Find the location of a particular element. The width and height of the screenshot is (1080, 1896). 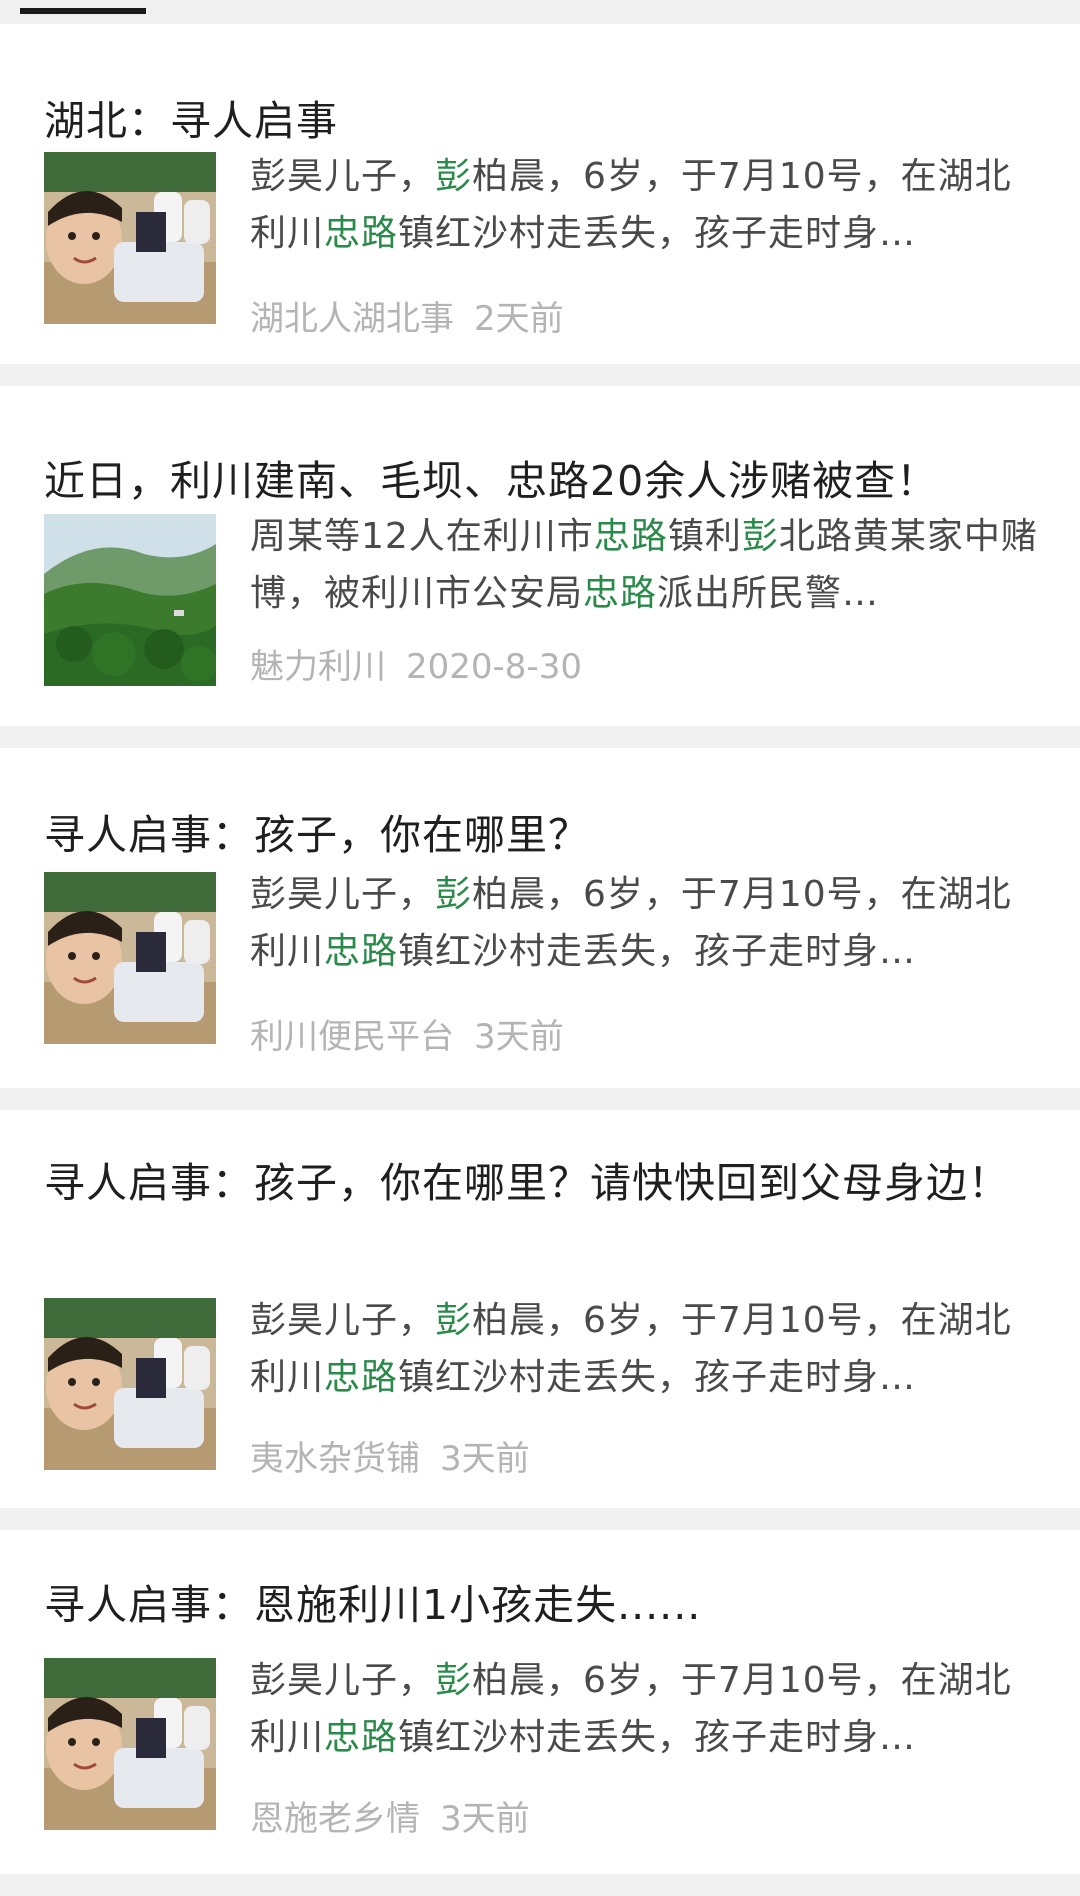

article-meta: 湖北人湖北事 2天前 is located at coordinates (407, 319).